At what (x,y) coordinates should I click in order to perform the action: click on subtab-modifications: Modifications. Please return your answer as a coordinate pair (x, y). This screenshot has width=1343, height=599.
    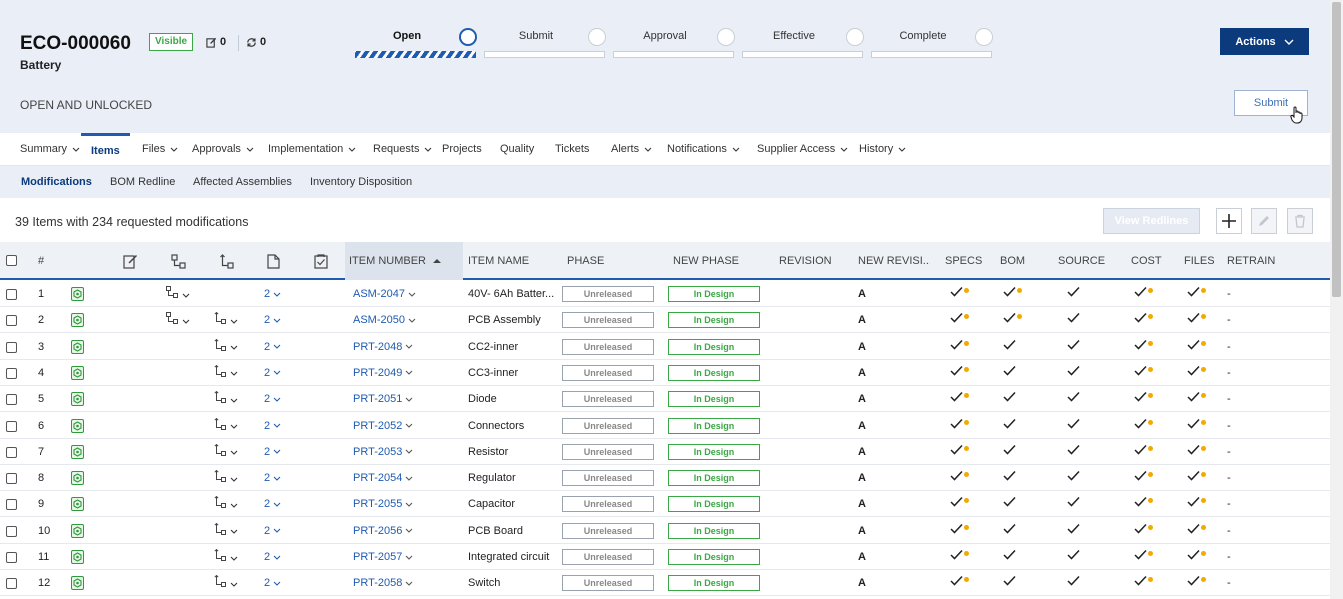
    Looking at the image, I should click on (56, 182).